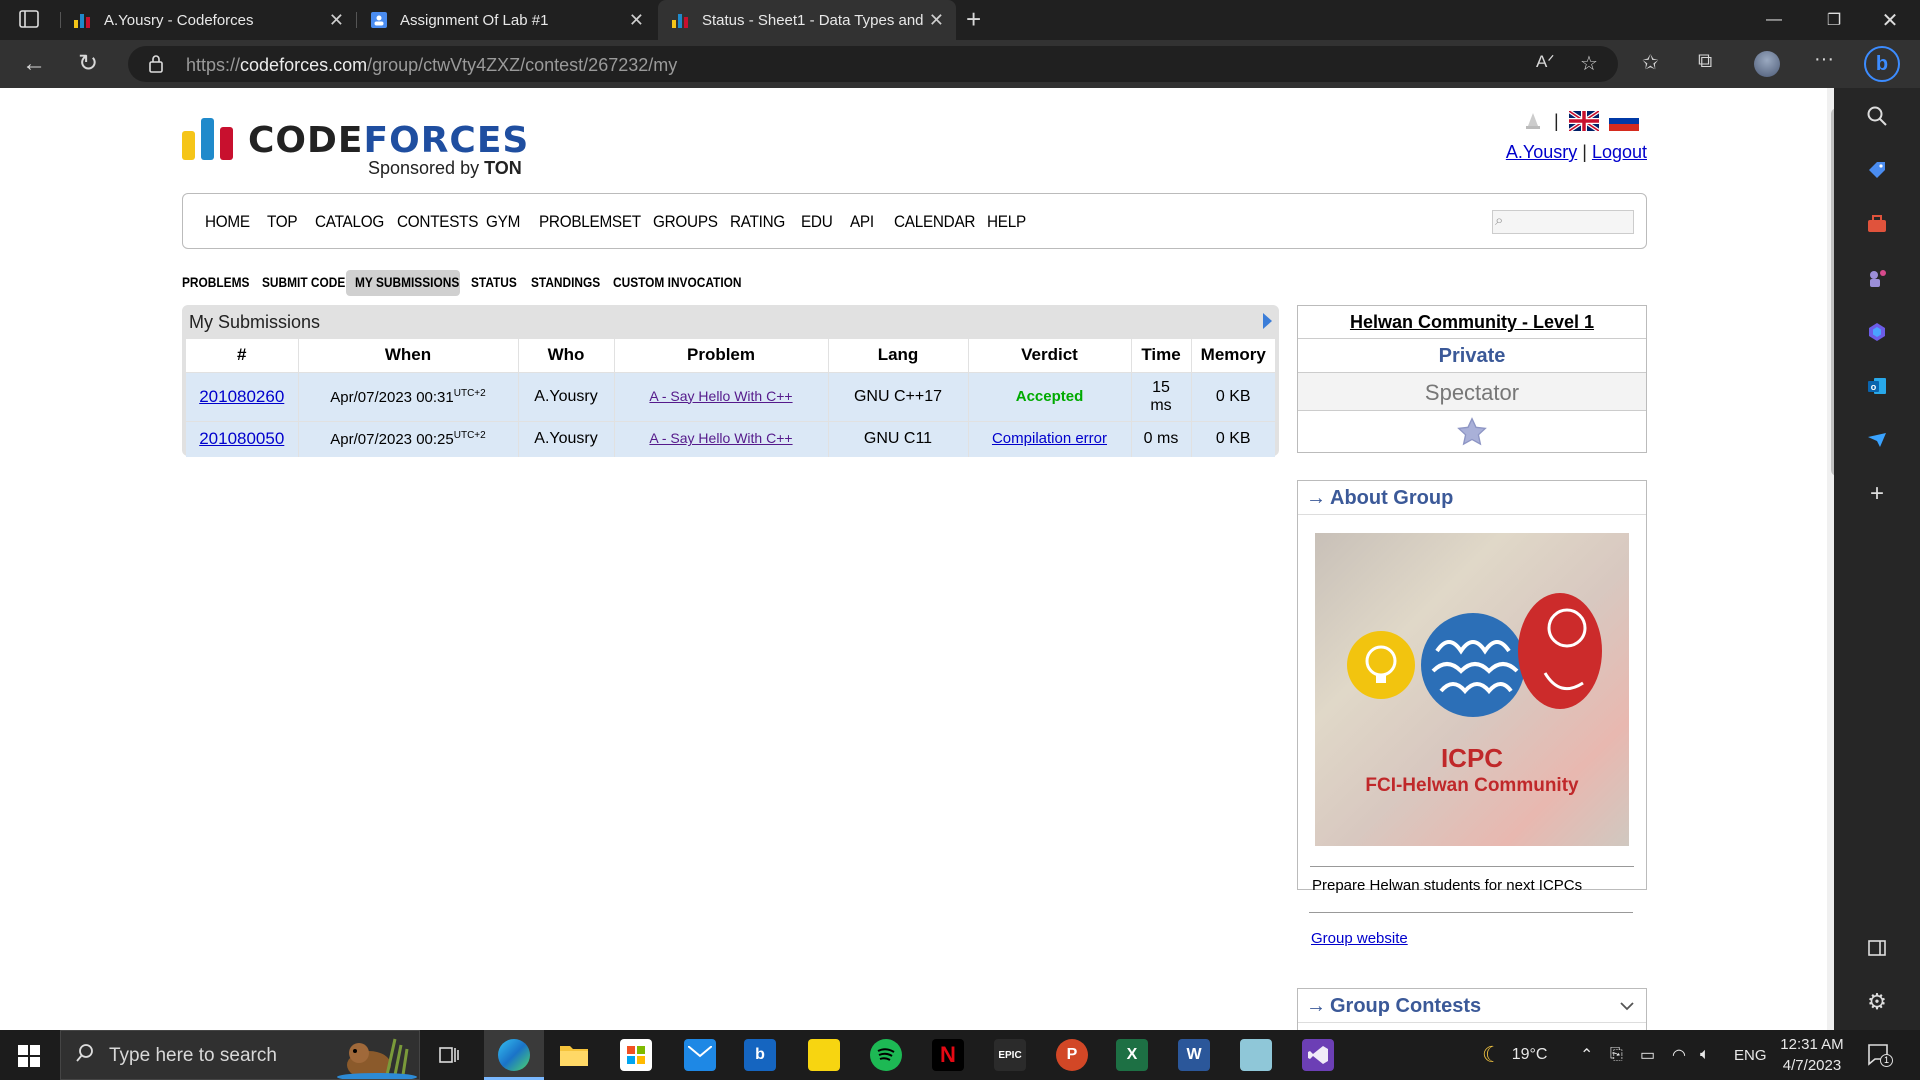 The image size is (1920, 1080). What do you see at coordinates (1586, 1055) in the screenshot?
I see `show-hidden-icons: ⌃` at bounding box center [1586, 1055].